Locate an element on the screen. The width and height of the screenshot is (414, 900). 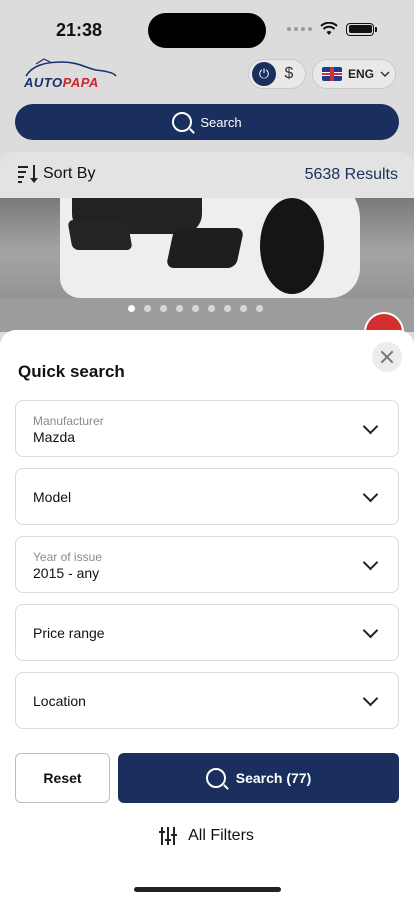
sheet-title: Quick search is located at coordinates (71, 371).